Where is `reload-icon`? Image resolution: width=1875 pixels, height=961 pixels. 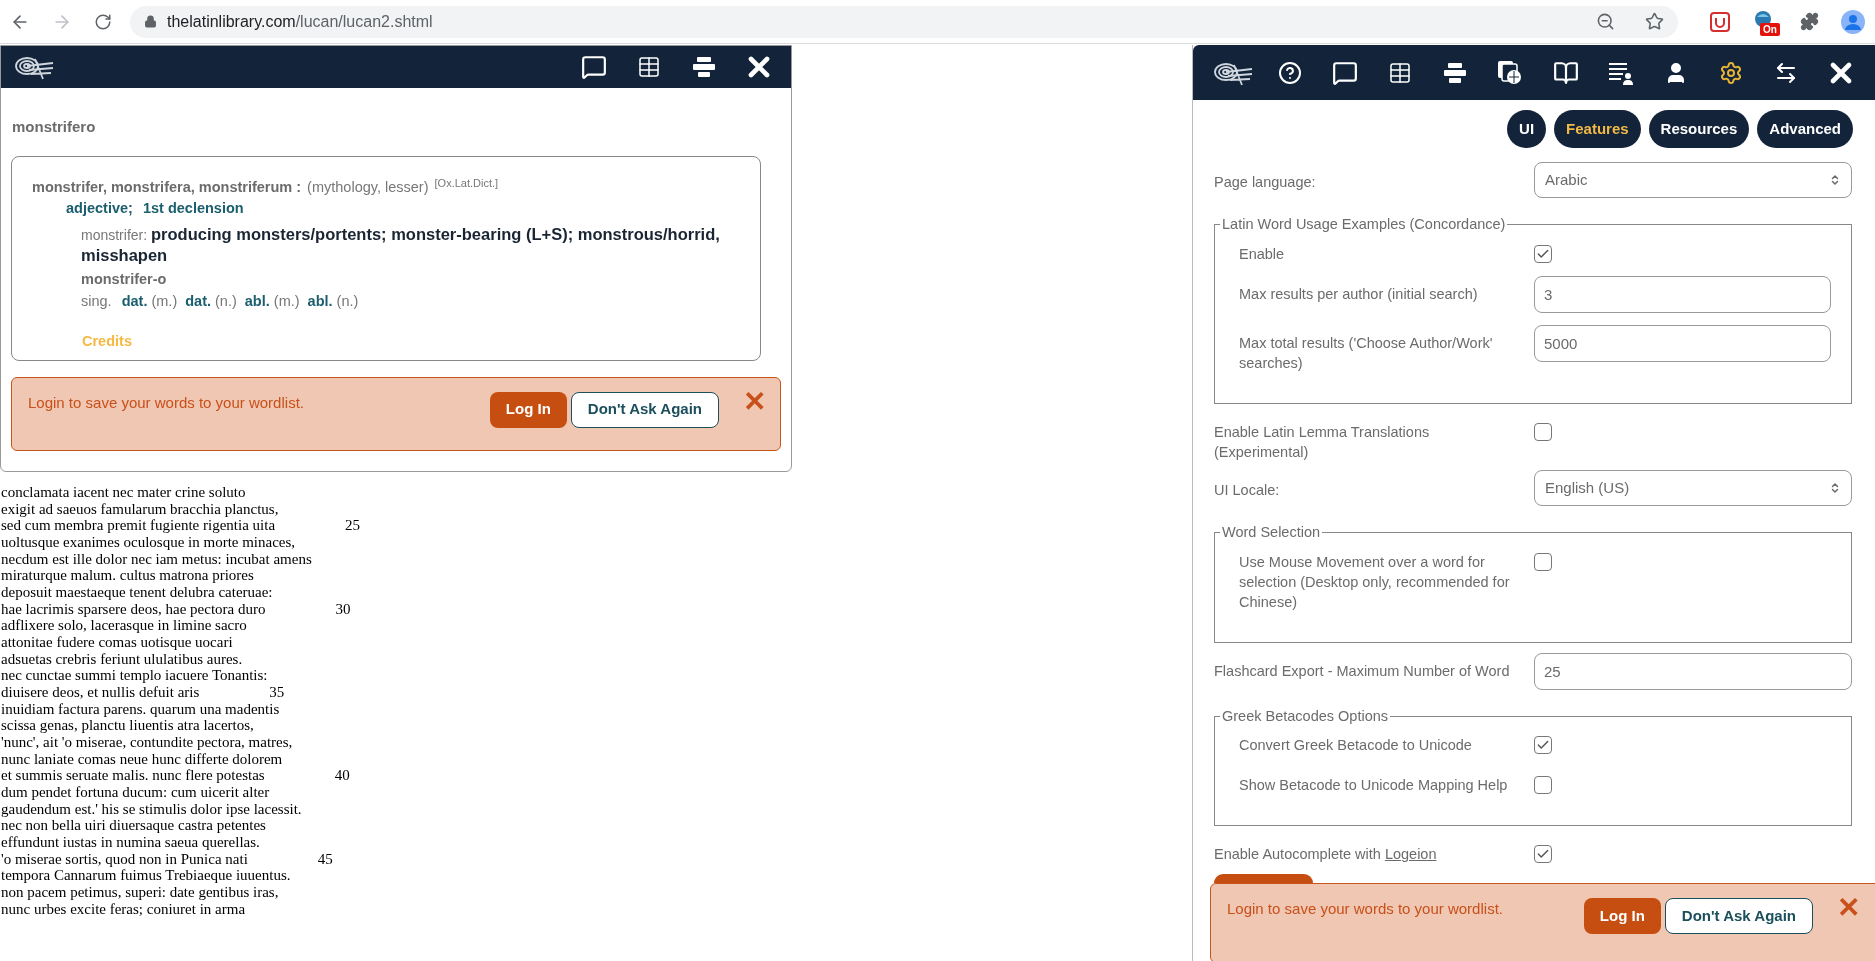 reload-icon is located at coordinates (103, 21).